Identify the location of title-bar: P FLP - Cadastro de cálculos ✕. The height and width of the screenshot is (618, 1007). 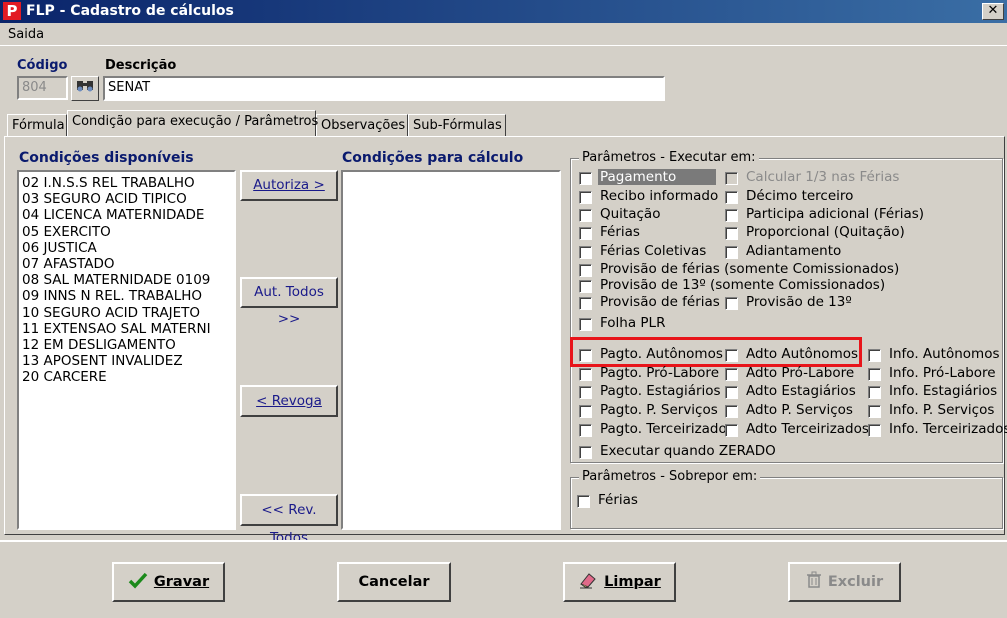
(503, 11).